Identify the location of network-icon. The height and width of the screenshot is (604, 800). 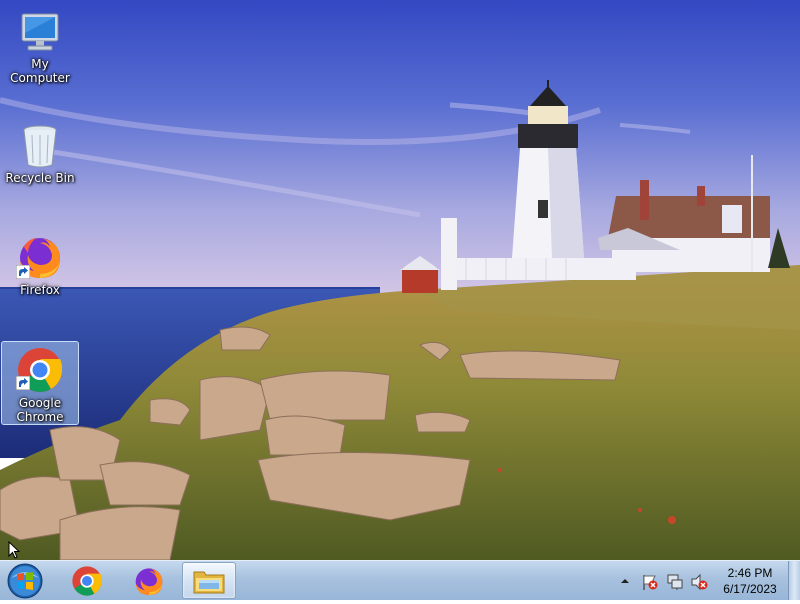
(675, 582).